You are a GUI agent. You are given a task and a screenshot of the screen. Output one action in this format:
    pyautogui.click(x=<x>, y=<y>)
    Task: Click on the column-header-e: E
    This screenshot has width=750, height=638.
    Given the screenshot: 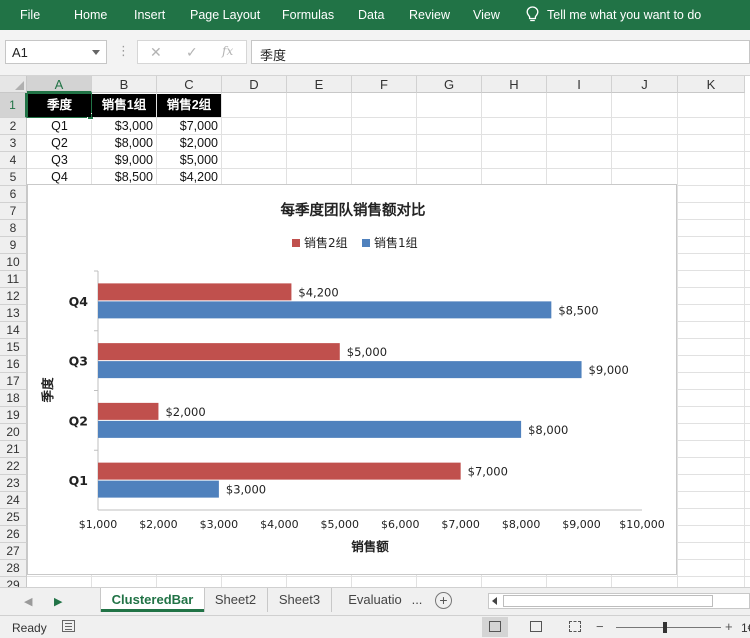 What is the action you would take?
    pyautogui.click(x=319, y=84)
    